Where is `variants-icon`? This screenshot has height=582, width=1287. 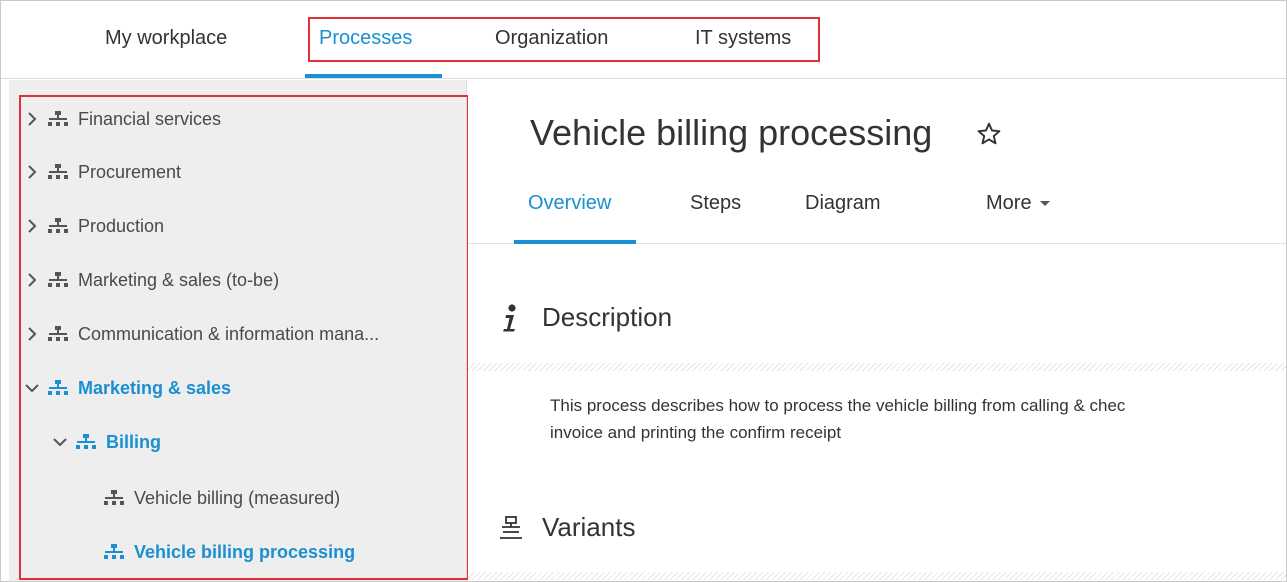 variants-icon is located at coordinates (511, 527).